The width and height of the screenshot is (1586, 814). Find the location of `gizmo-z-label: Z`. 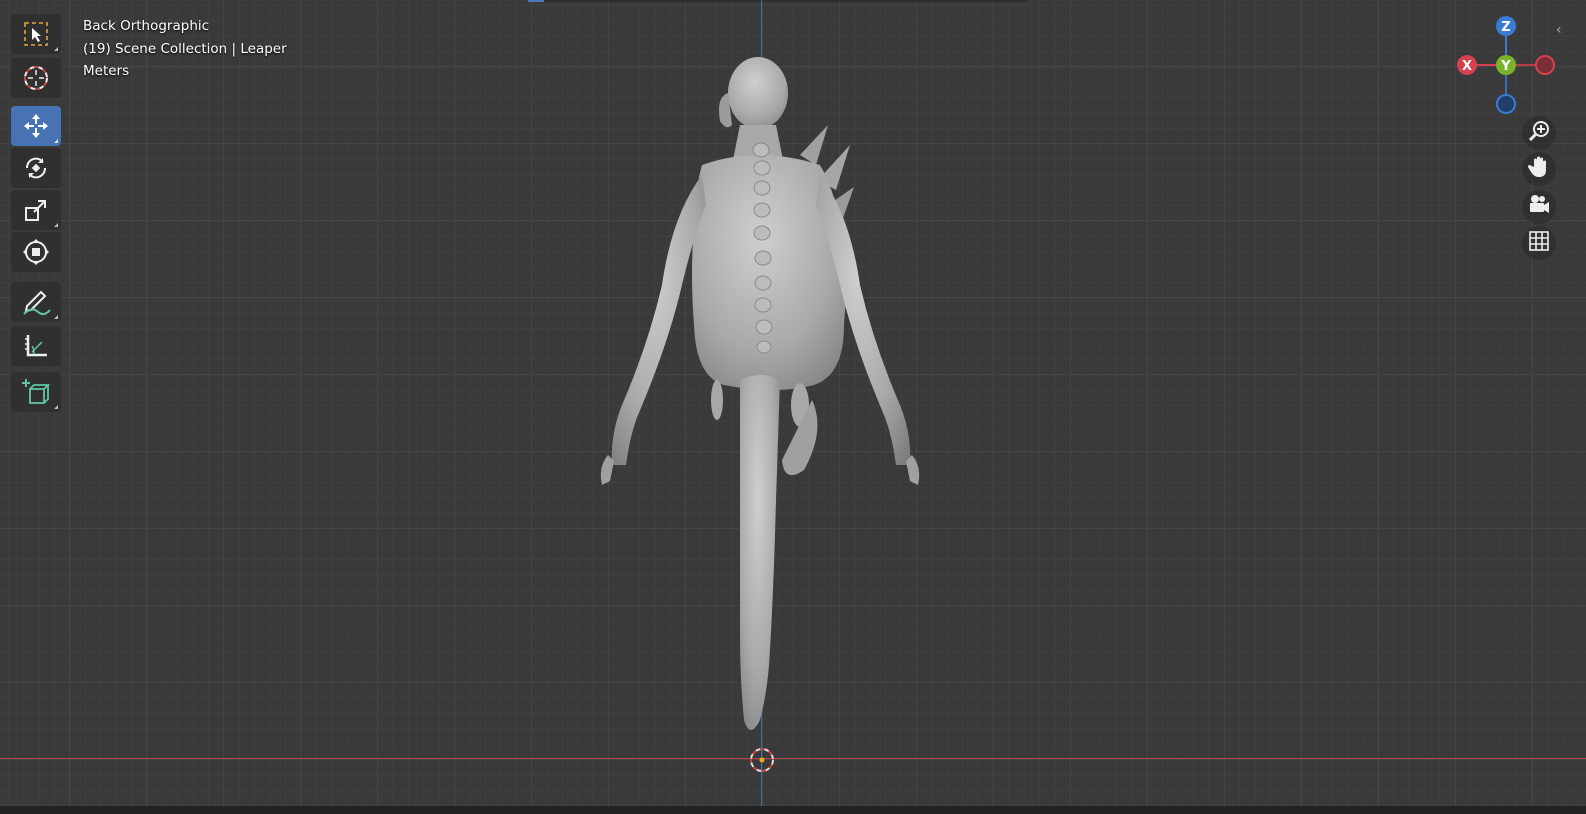

gizmo-z-label: Z is located at coordinates (1505, 27).